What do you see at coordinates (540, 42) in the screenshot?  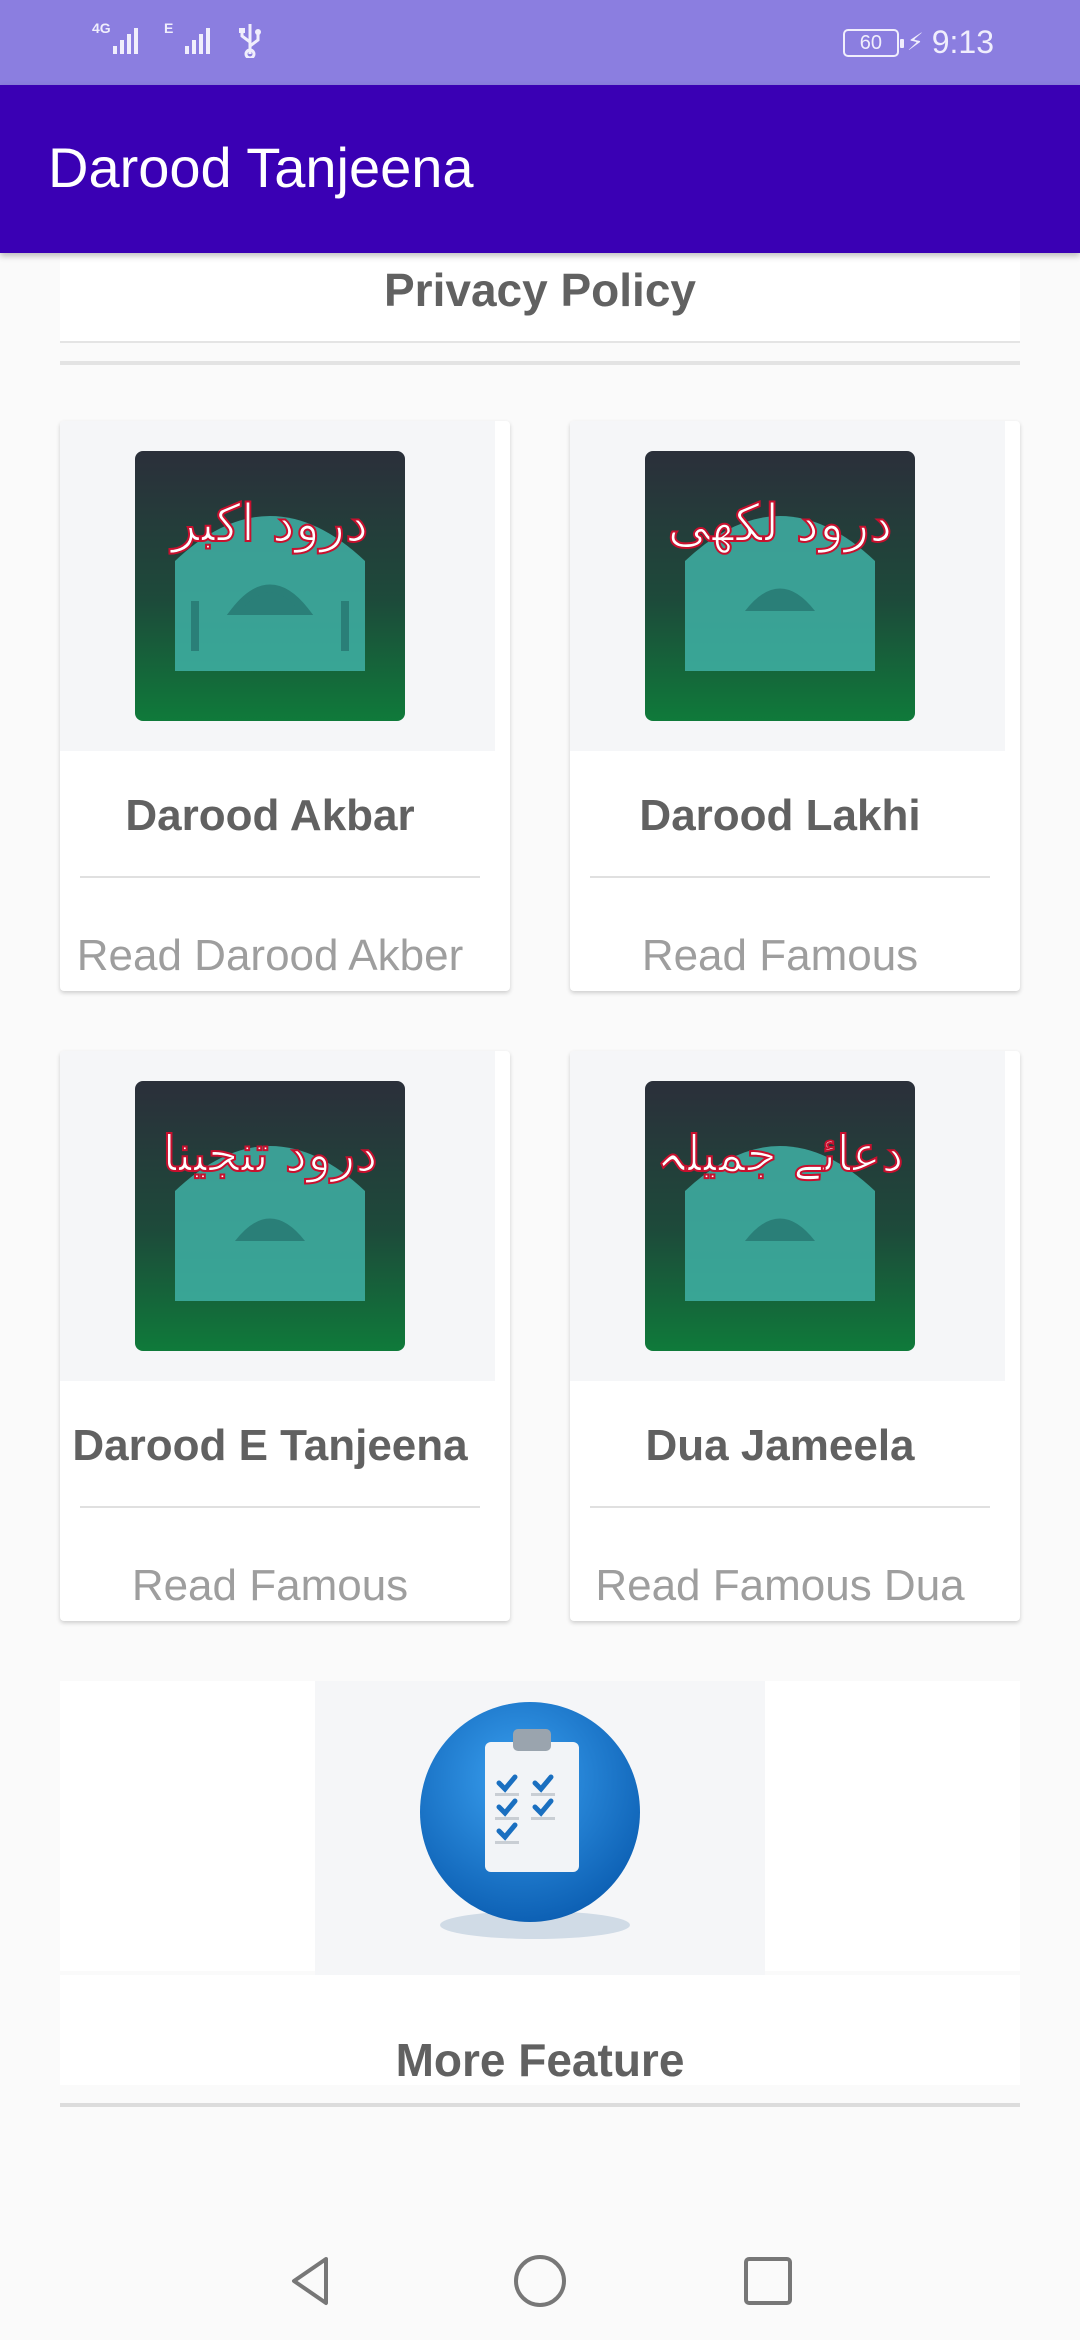 I see `status-bar: 4G E 60 ⚡ 9:13` at bounding box center [540, 42].